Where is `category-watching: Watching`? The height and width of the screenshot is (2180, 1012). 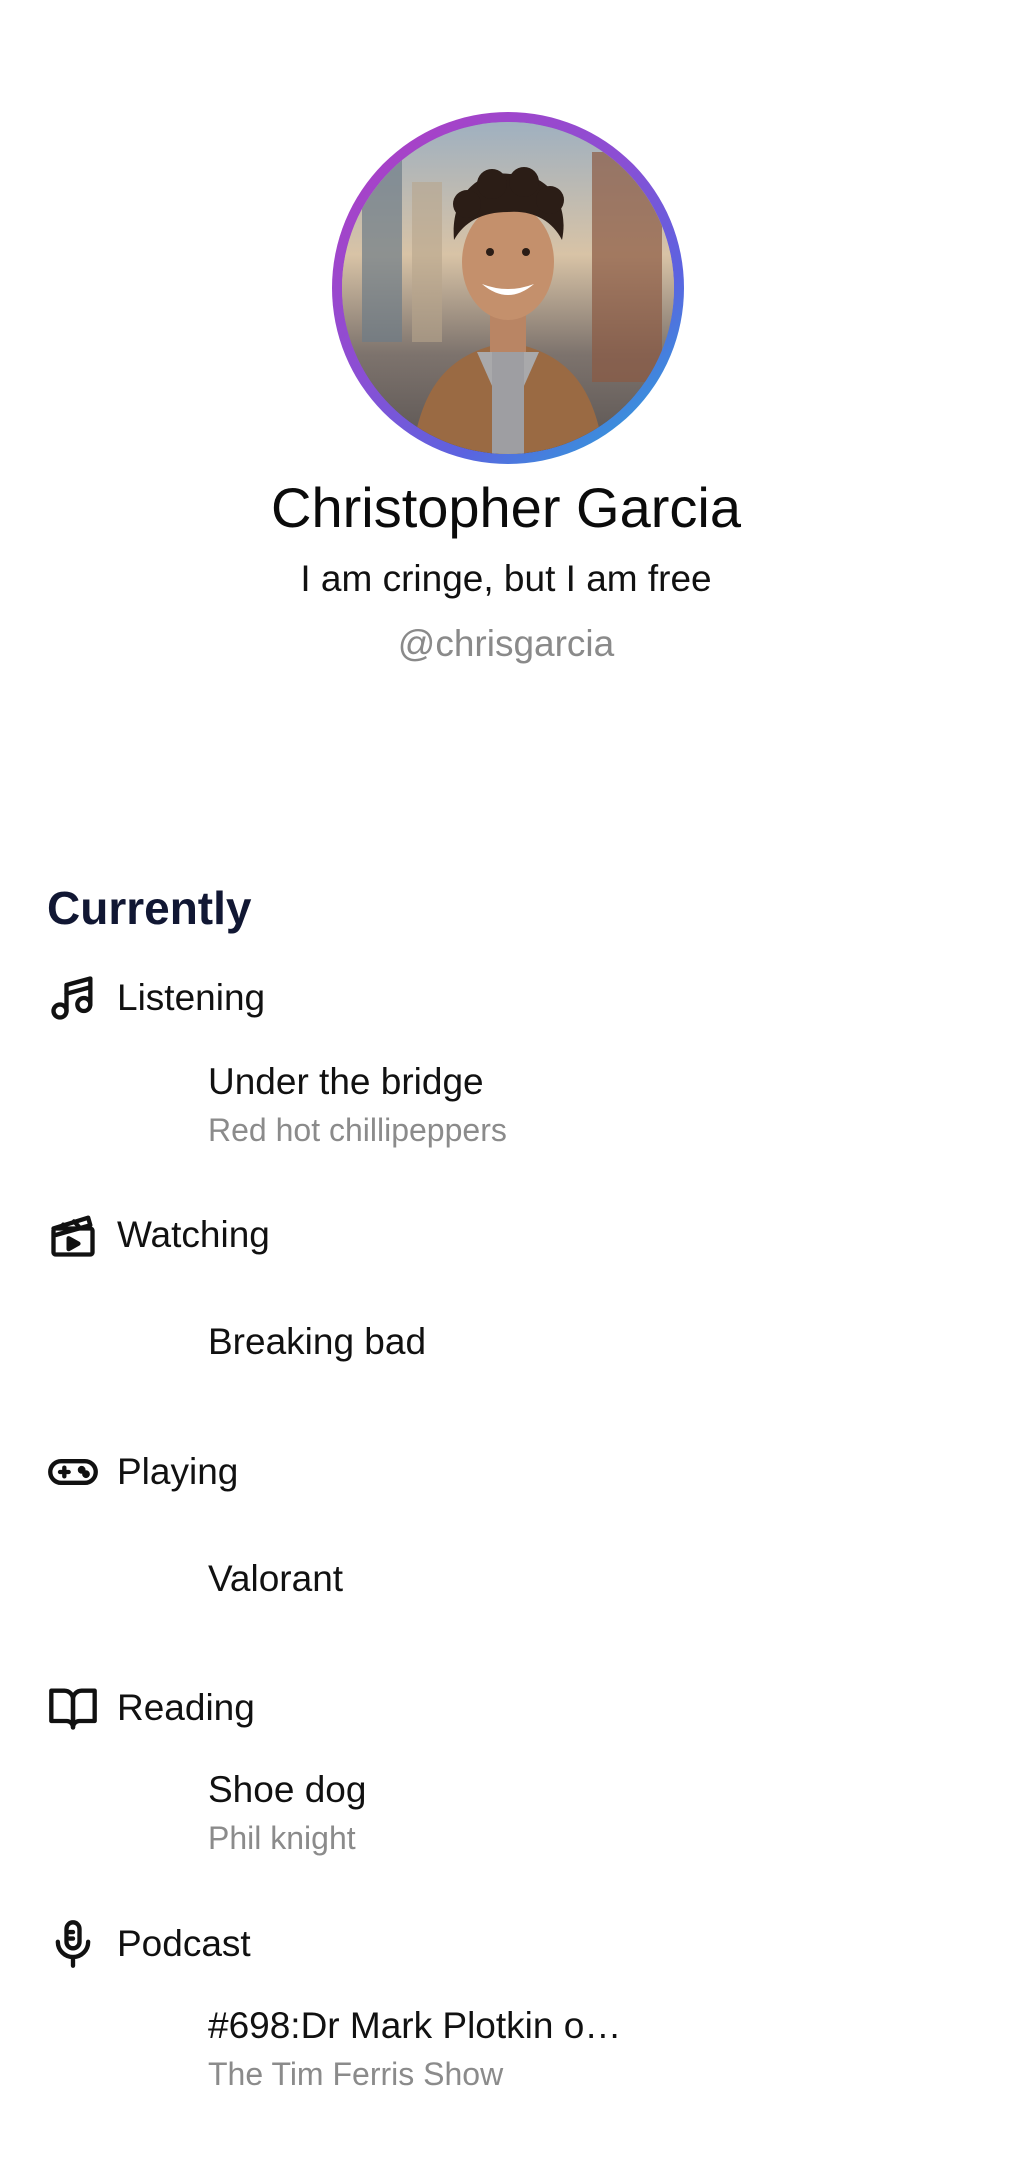 category-watching: Watching is located at coordinates (158, 1235).